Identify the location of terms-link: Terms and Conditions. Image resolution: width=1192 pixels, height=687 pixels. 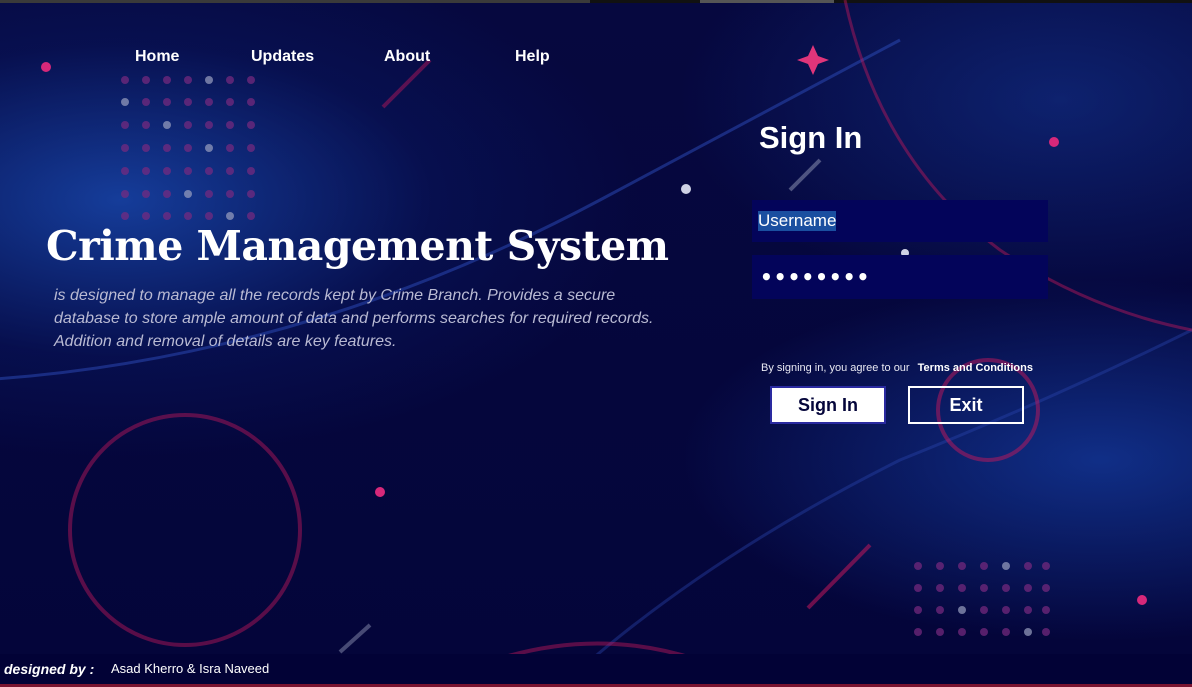
(975, 368).